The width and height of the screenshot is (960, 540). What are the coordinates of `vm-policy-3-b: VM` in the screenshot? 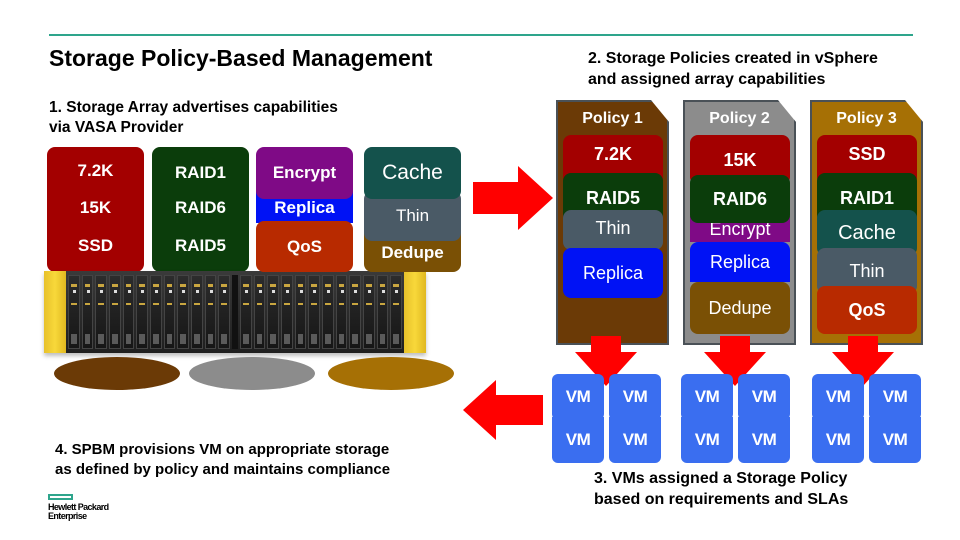 It's located at (895, 397).